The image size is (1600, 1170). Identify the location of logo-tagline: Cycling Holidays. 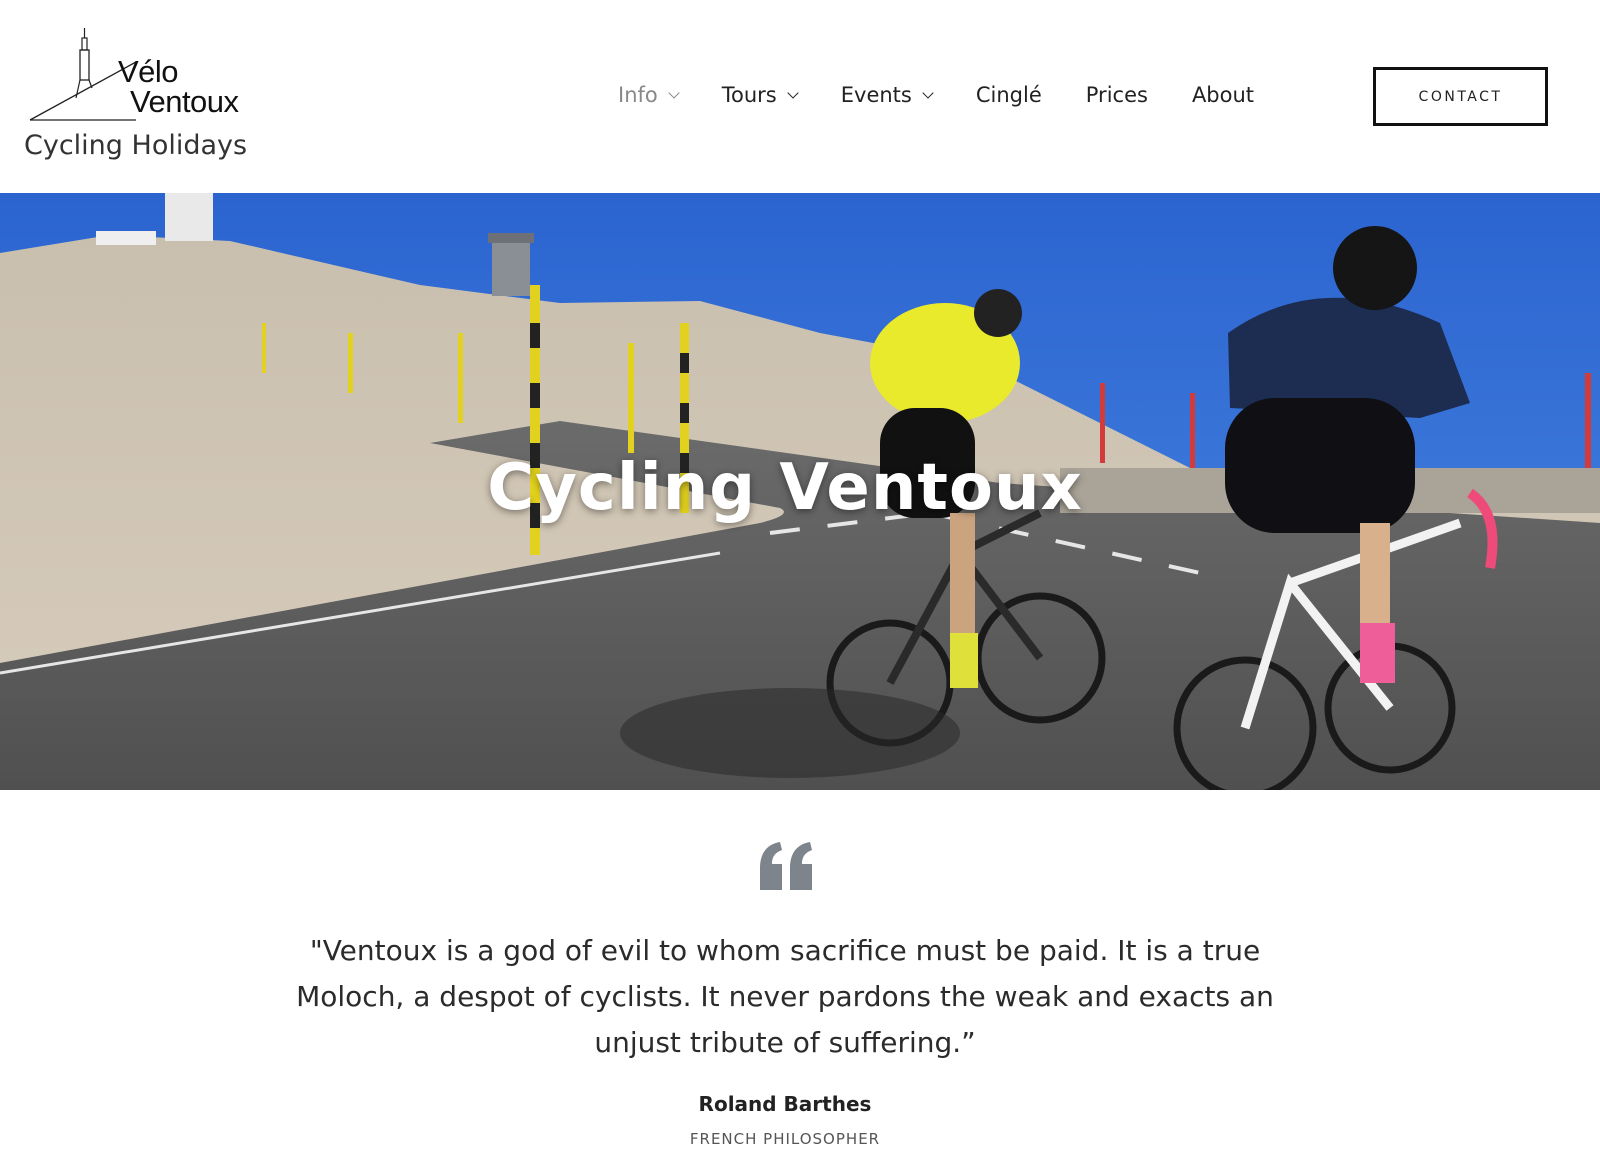
(136, 145).